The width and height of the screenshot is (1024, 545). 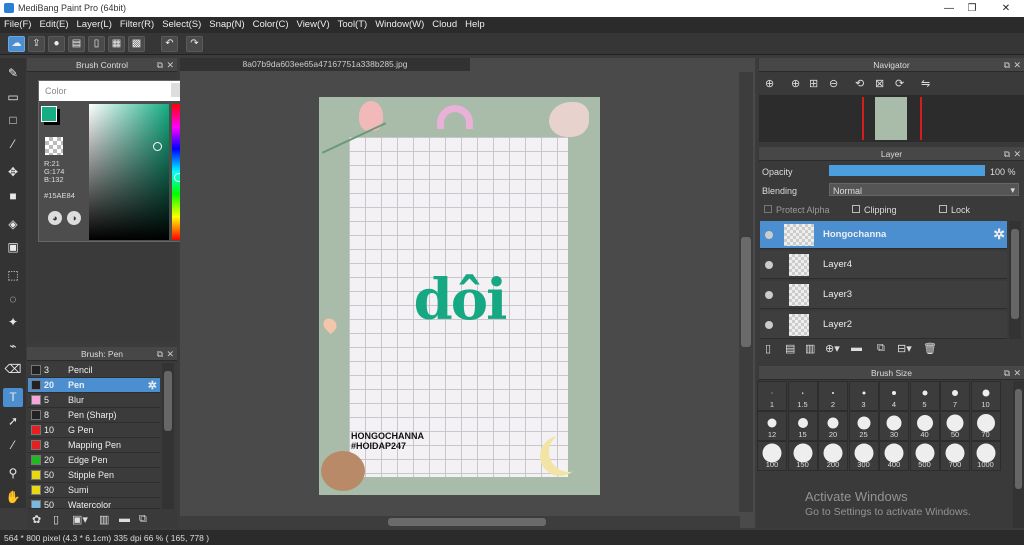 I want to click on brush-size-option: 30, so click(x=894, y=426).